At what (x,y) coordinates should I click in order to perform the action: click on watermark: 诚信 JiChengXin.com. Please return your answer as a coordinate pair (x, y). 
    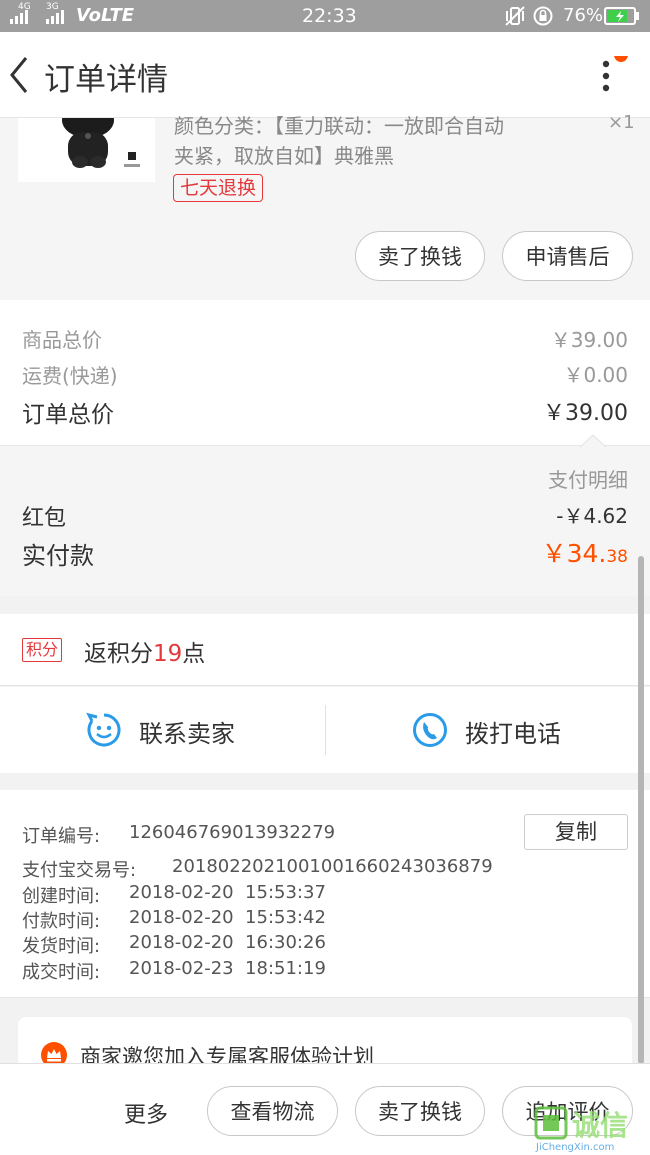
    Looking at the image, I should click on (591, 1129).